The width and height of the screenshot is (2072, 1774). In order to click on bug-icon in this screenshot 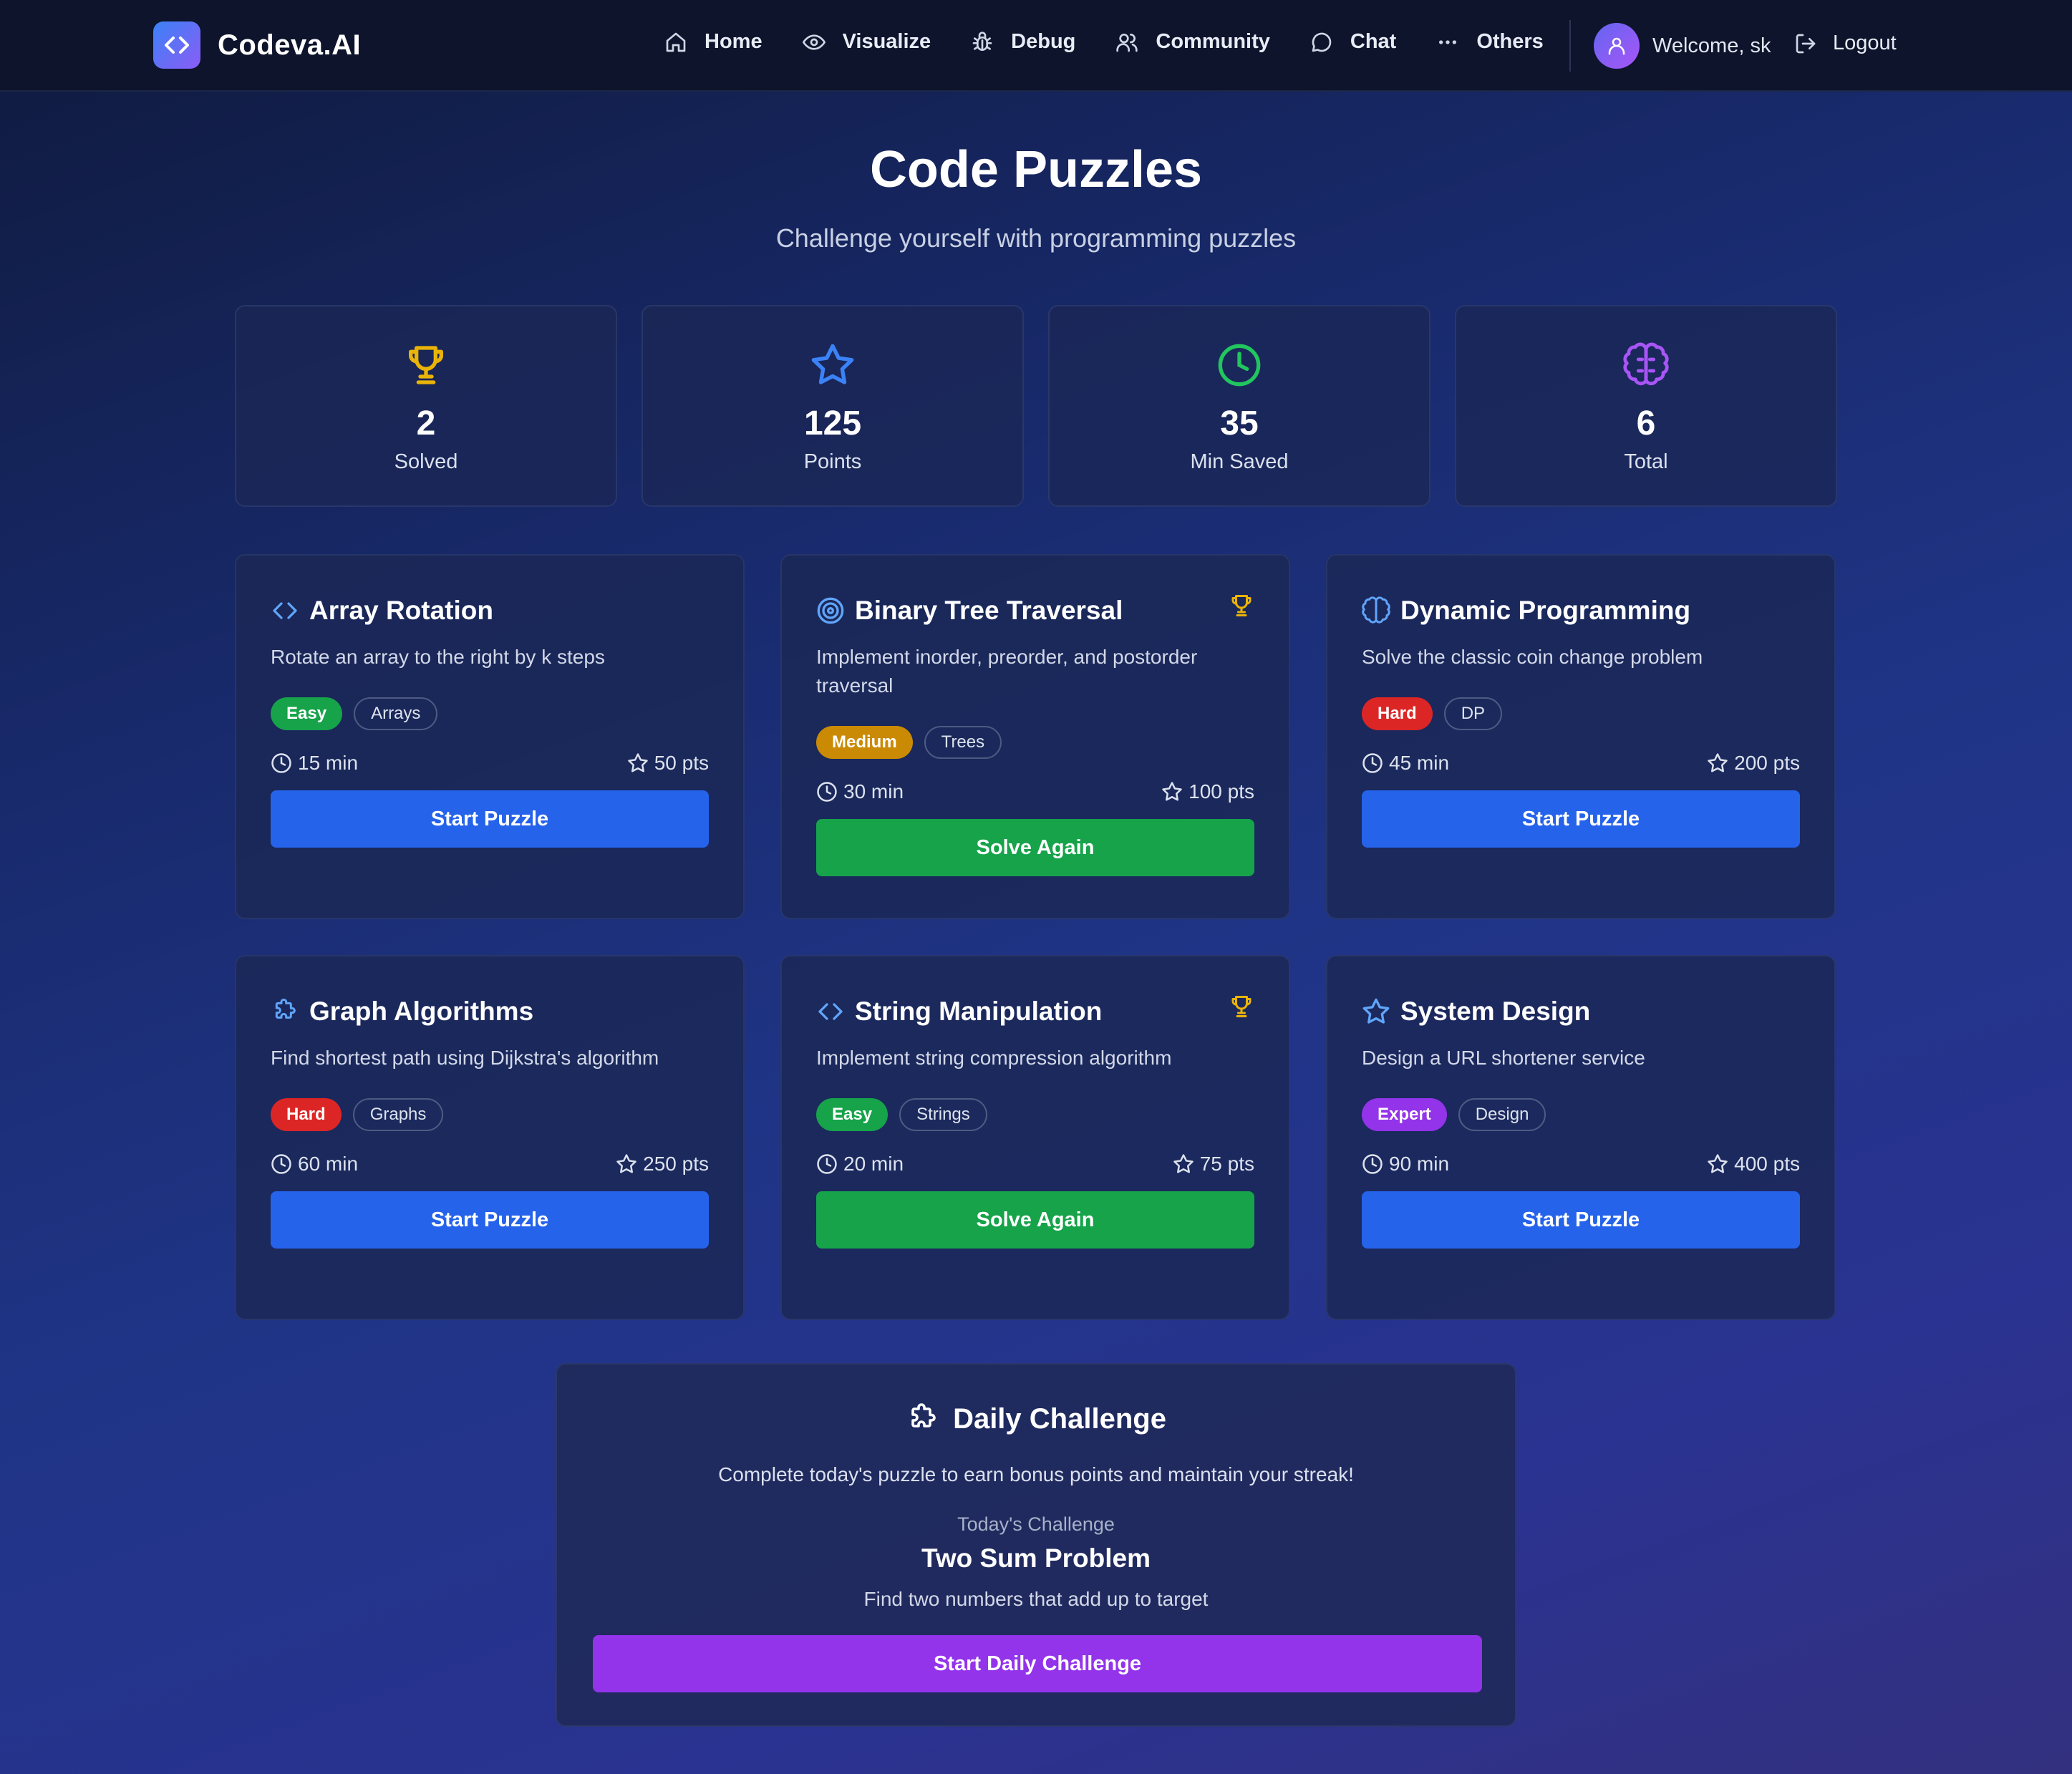, I will do `click(982, 42)`.